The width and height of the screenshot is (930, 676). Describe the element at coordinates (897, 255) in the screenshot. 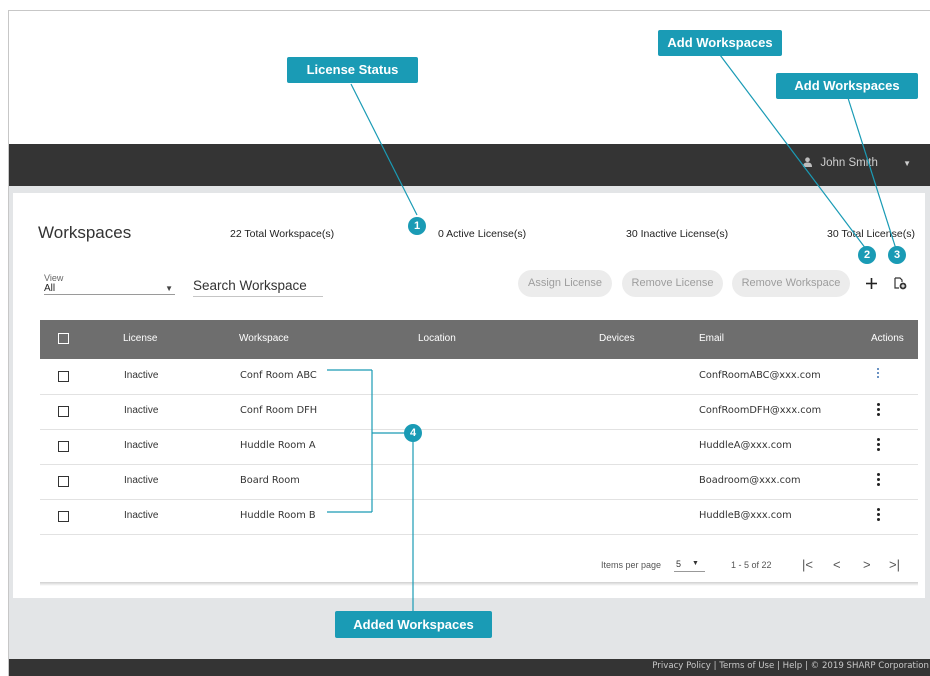

I see `callout-badge-3: 3` at that location.